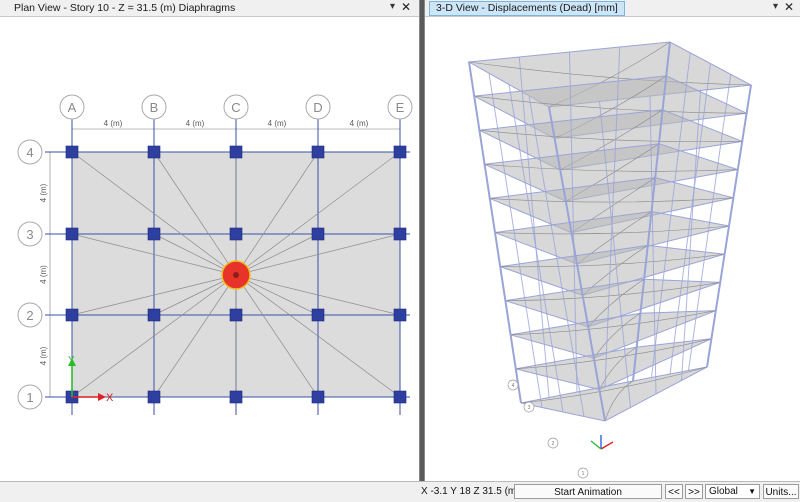  Describe the element at coordinates (527, 8) in the screenshot. I see `3d-view-title: 3-D View - Displacements (Dead) [mm]` at that location.